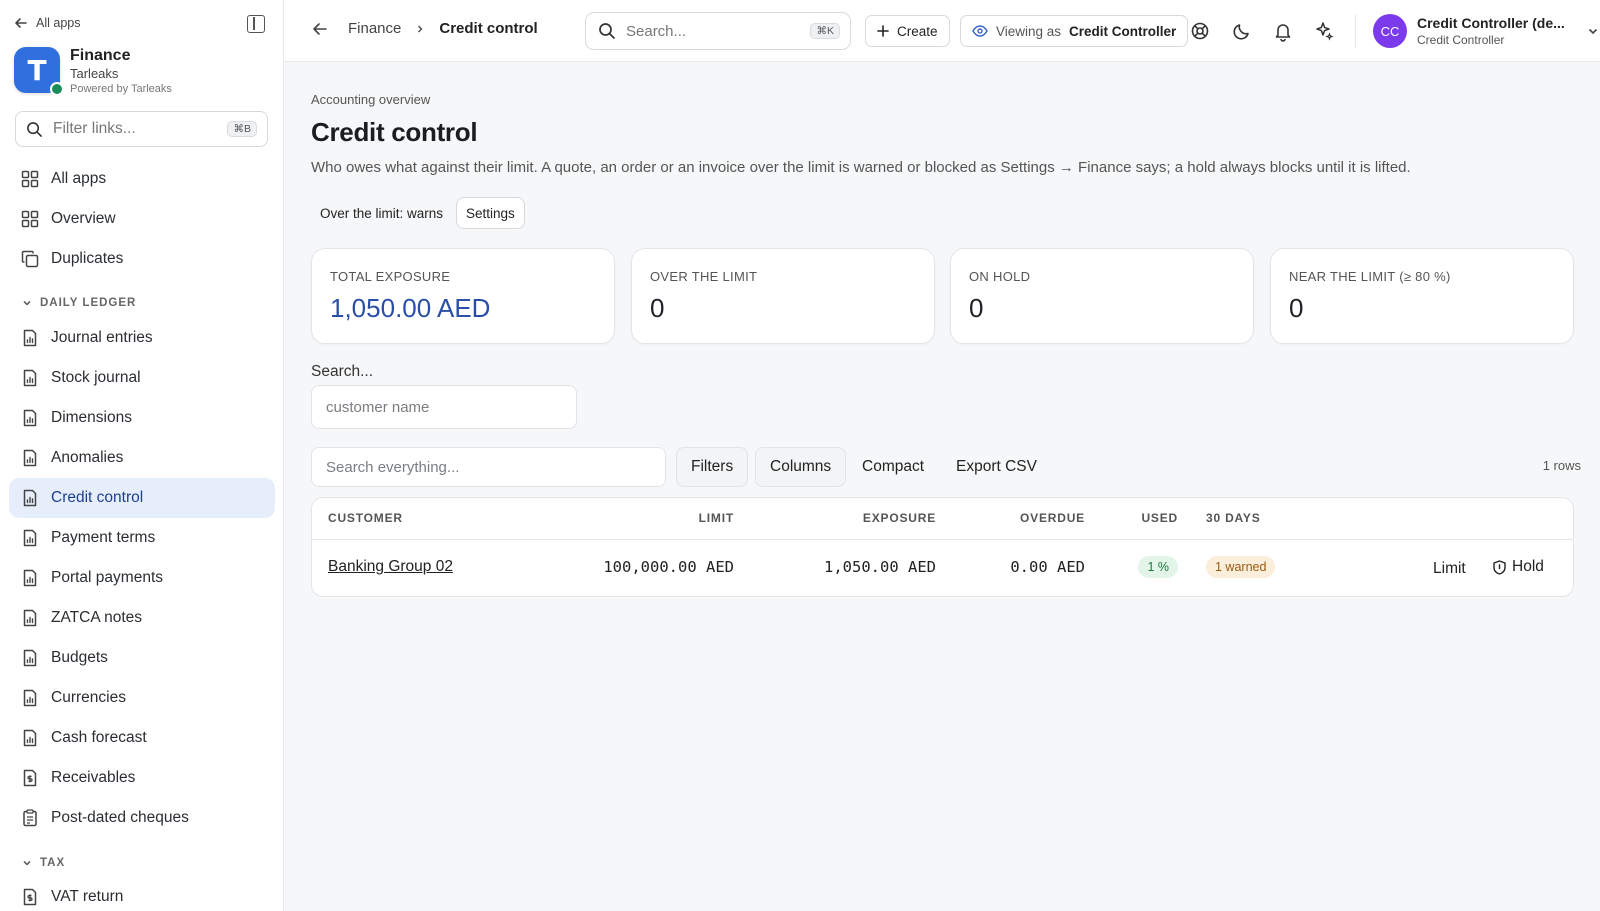 This screenshot has width=1600, height=911. Describe the element at coordinates (668, 567) in the screenshot. I see `limit-cell: 100,000.00 AED` at that location.